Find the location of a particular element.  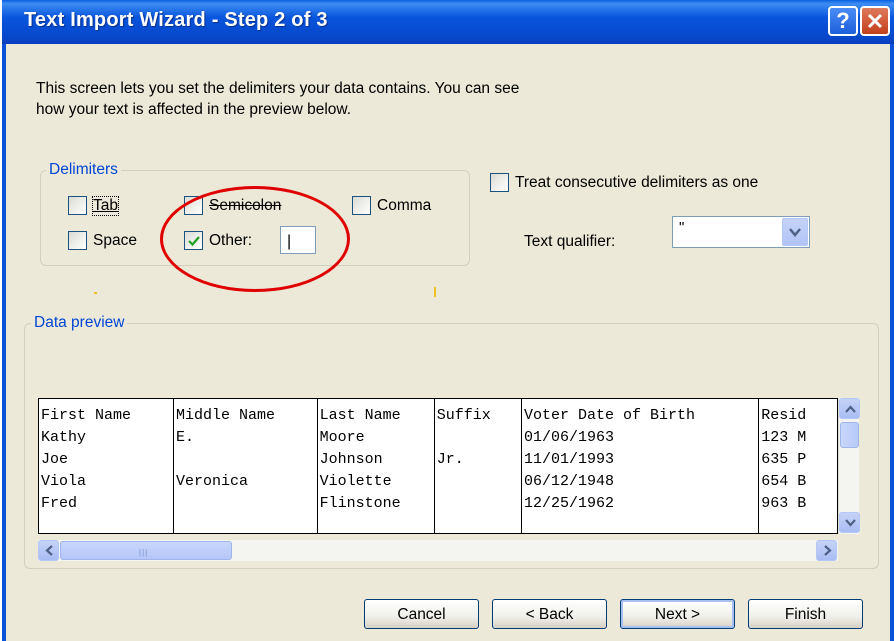

space-checkbox: Space is located at coordinates (102, 240).